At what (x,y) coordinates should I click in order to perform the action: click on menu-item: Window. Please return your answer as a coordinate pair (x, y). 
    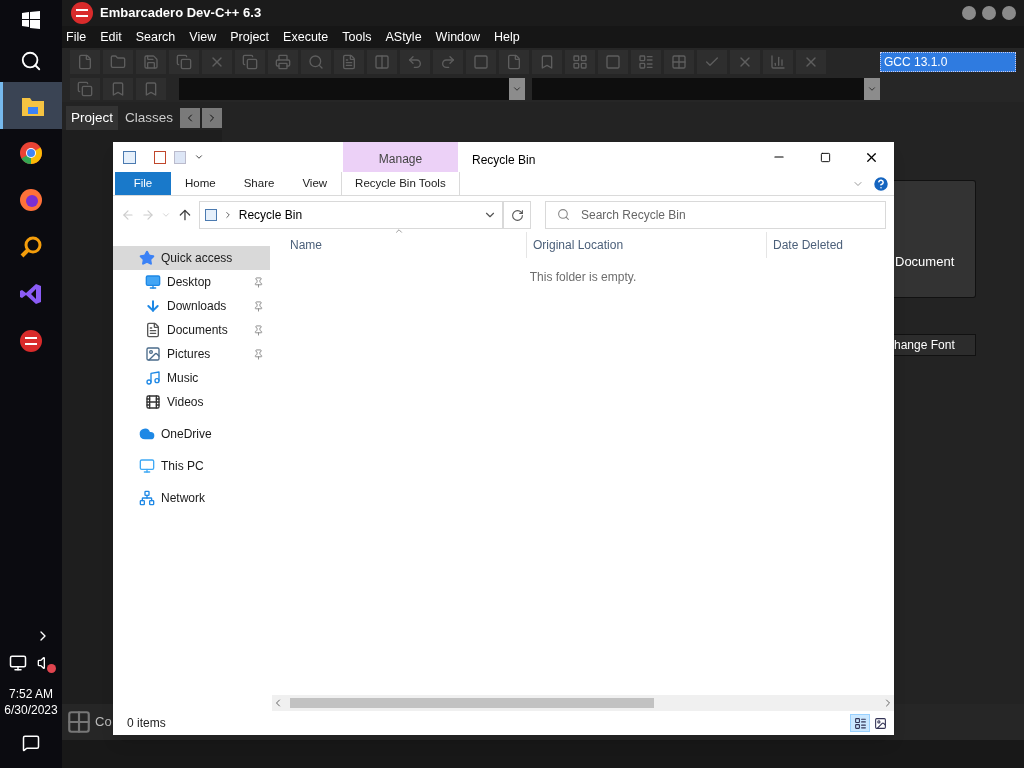
    Looking at the image, I should click on (458, 37).